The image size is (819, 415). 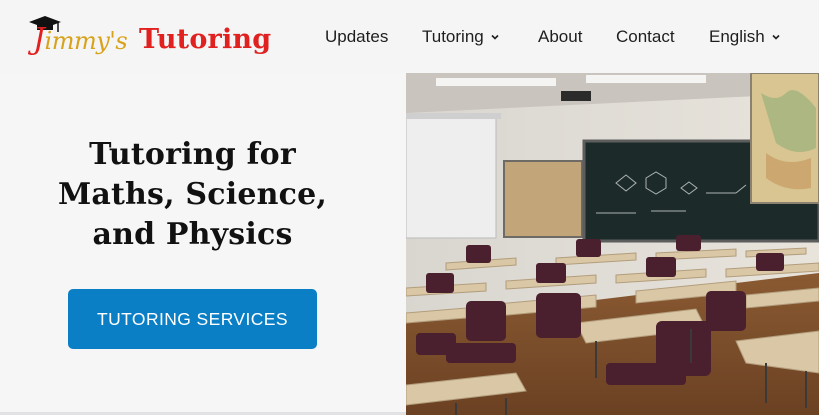 I want to click on hero-title-line: Tutoring for, so click(x=192, y=154).